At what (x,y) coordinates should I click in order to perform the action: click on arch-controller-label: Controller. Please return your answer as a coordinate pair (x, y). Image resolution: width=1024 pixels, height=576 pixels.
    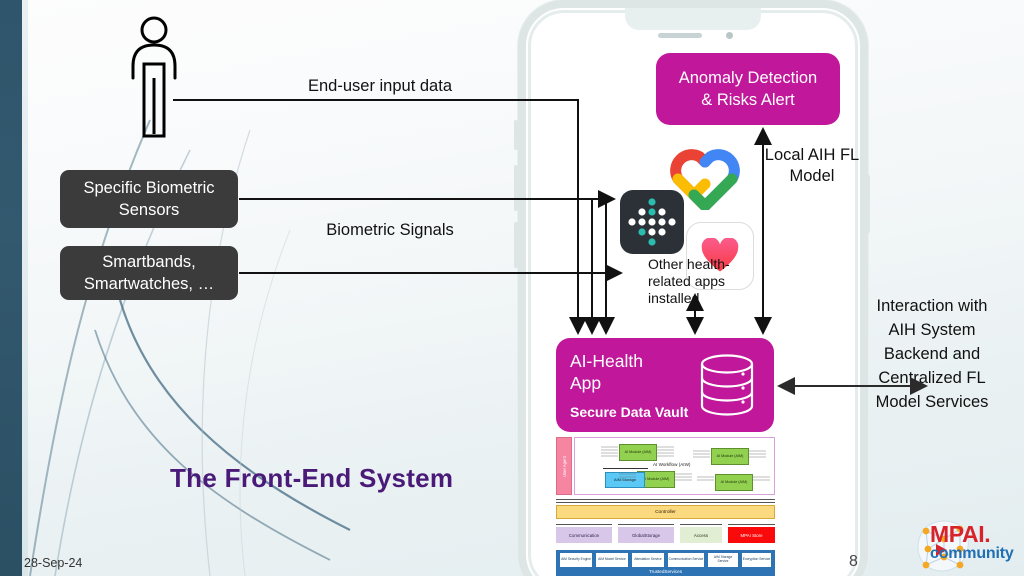
    Looking at the image, I should click on (665, 512).